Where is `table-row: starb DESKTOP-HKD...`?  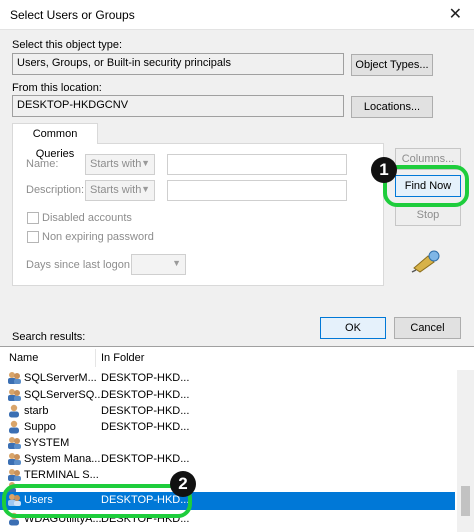 table-row: starb DESKTOP-HKD... is located at coordinates (227, 411).